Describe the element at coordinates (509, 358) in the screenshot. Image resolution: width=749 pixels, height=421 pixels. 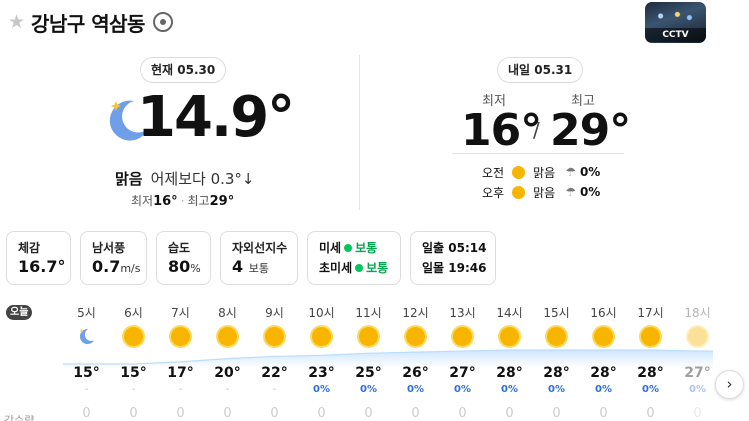
I see `hour-column: 14시 28° 0% 0` at that location.